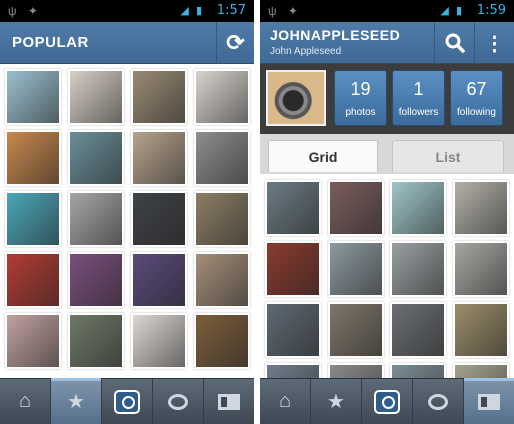  I want to click on full-name: John Appleseed, so click(306, 51).